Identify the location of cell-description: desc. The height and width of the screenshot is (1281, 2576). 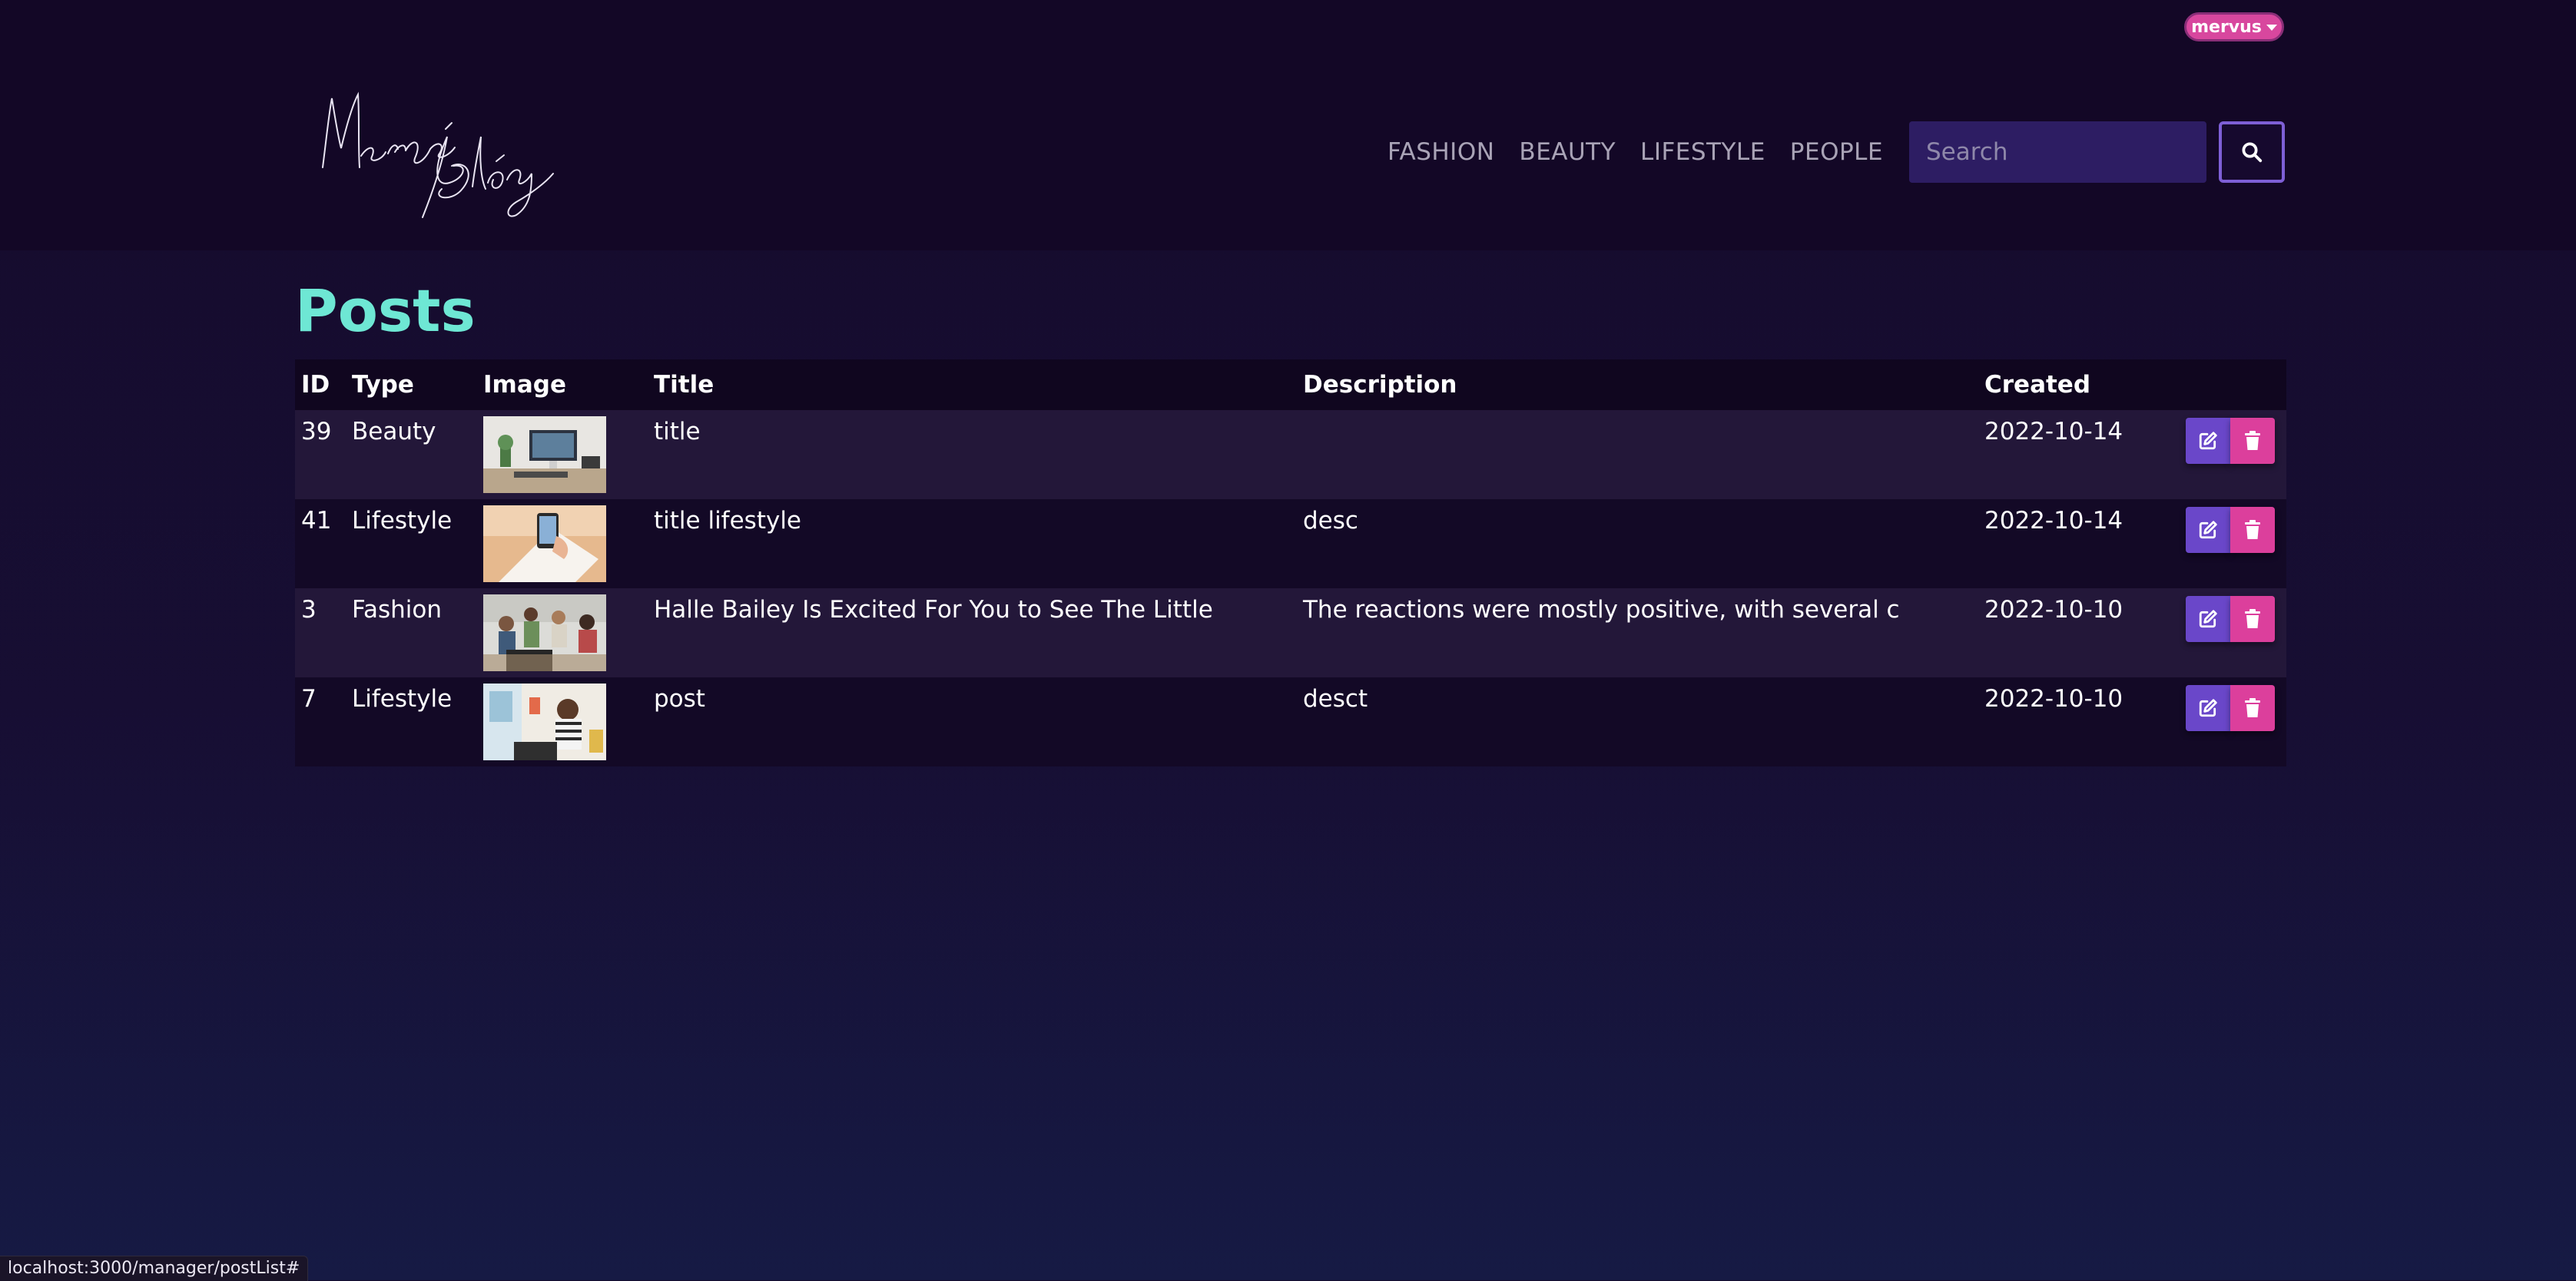
(1637, 543).